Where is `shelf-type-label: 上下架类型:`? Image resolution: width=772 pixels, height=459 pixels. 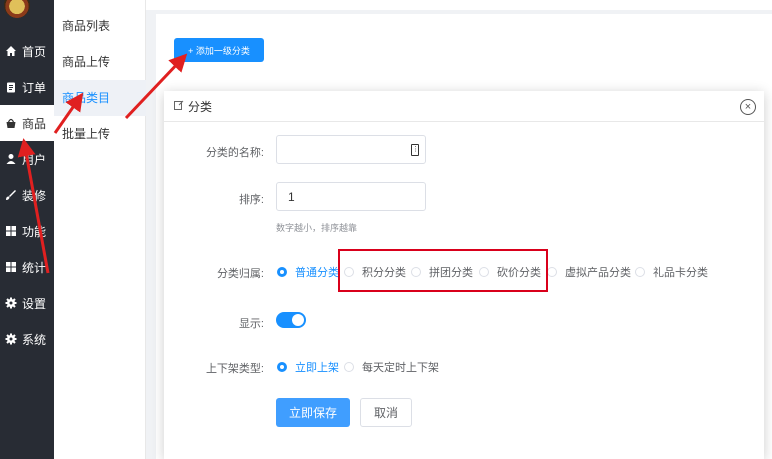 shelf-type-label: 上下架类型: is located at coordinates (234, 369).